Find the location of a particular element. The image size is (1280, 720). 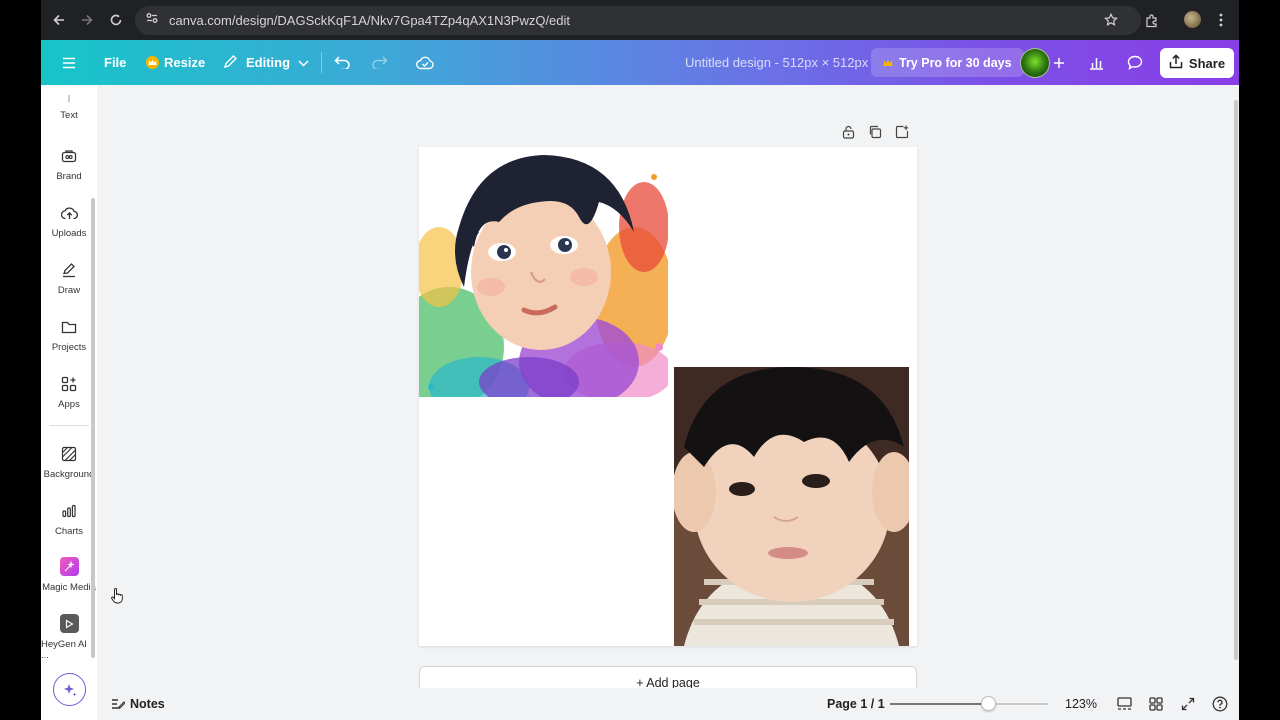

reload-icon is located at coordinates (116, 20).